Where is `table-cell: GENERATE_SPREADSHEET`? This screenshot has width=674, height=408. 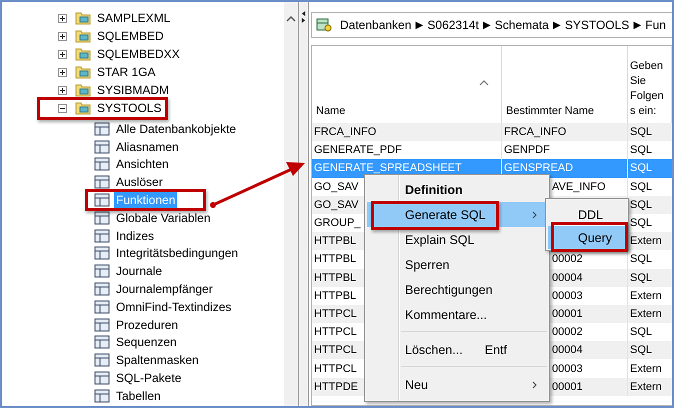
table-cell: GENERATE_SPREADSHEET is located at coordinates (388, 168).